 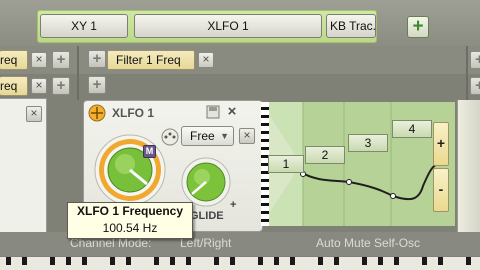 I want to click on sync-icon, so click(x=170, y=137).